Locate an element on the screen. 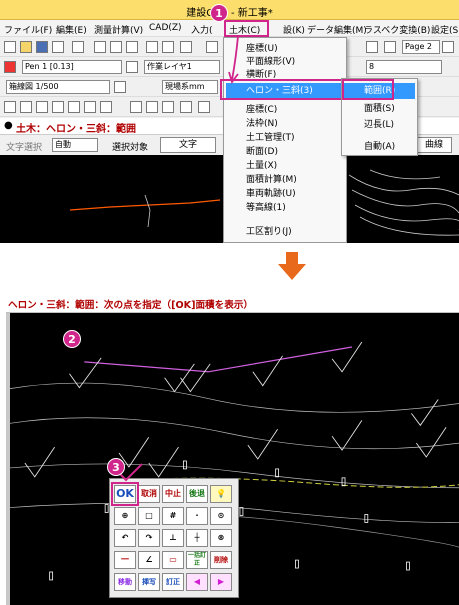 Image resolution: width=459 pixels, height=605 pixels. fix-button: 訂正 is located at coordinates (173, 582).